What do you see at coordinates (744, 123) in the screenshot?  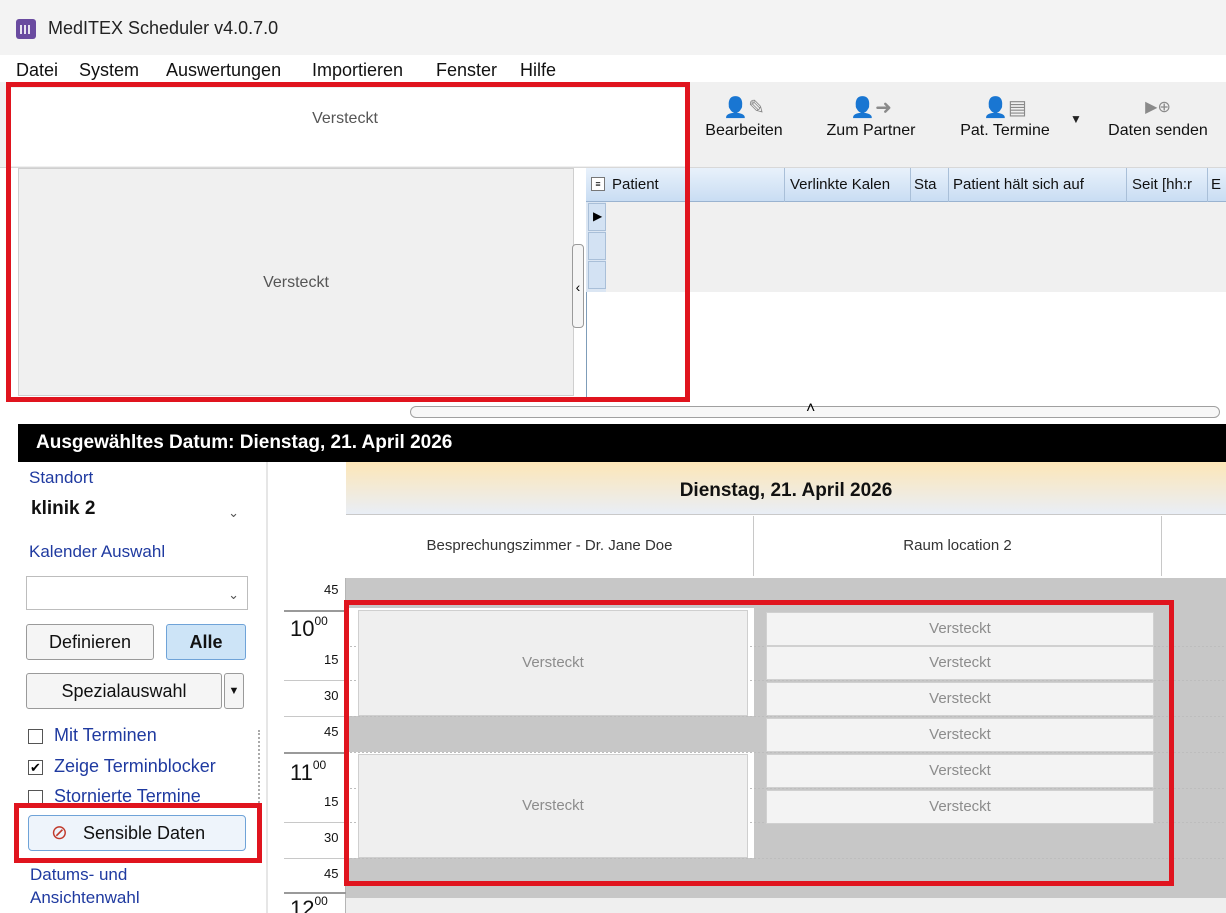 I see `edit-button: 👤✎ Bearbeiten` at bounding box center [744, 123].